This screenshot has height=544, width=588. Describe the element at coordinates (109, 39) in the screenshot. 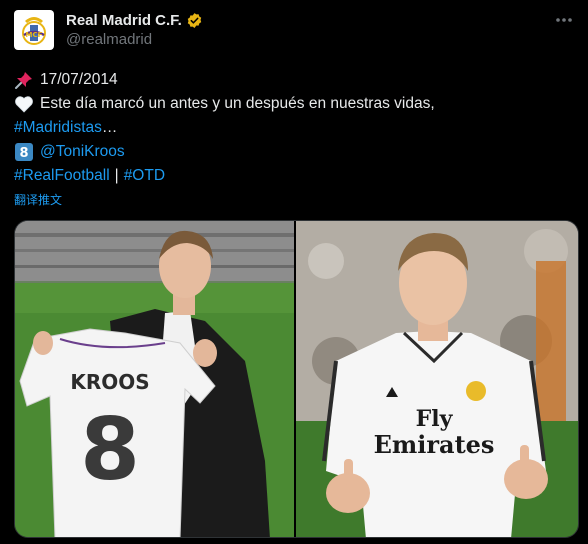

I see `account-handle: @realmadrid` at that location.